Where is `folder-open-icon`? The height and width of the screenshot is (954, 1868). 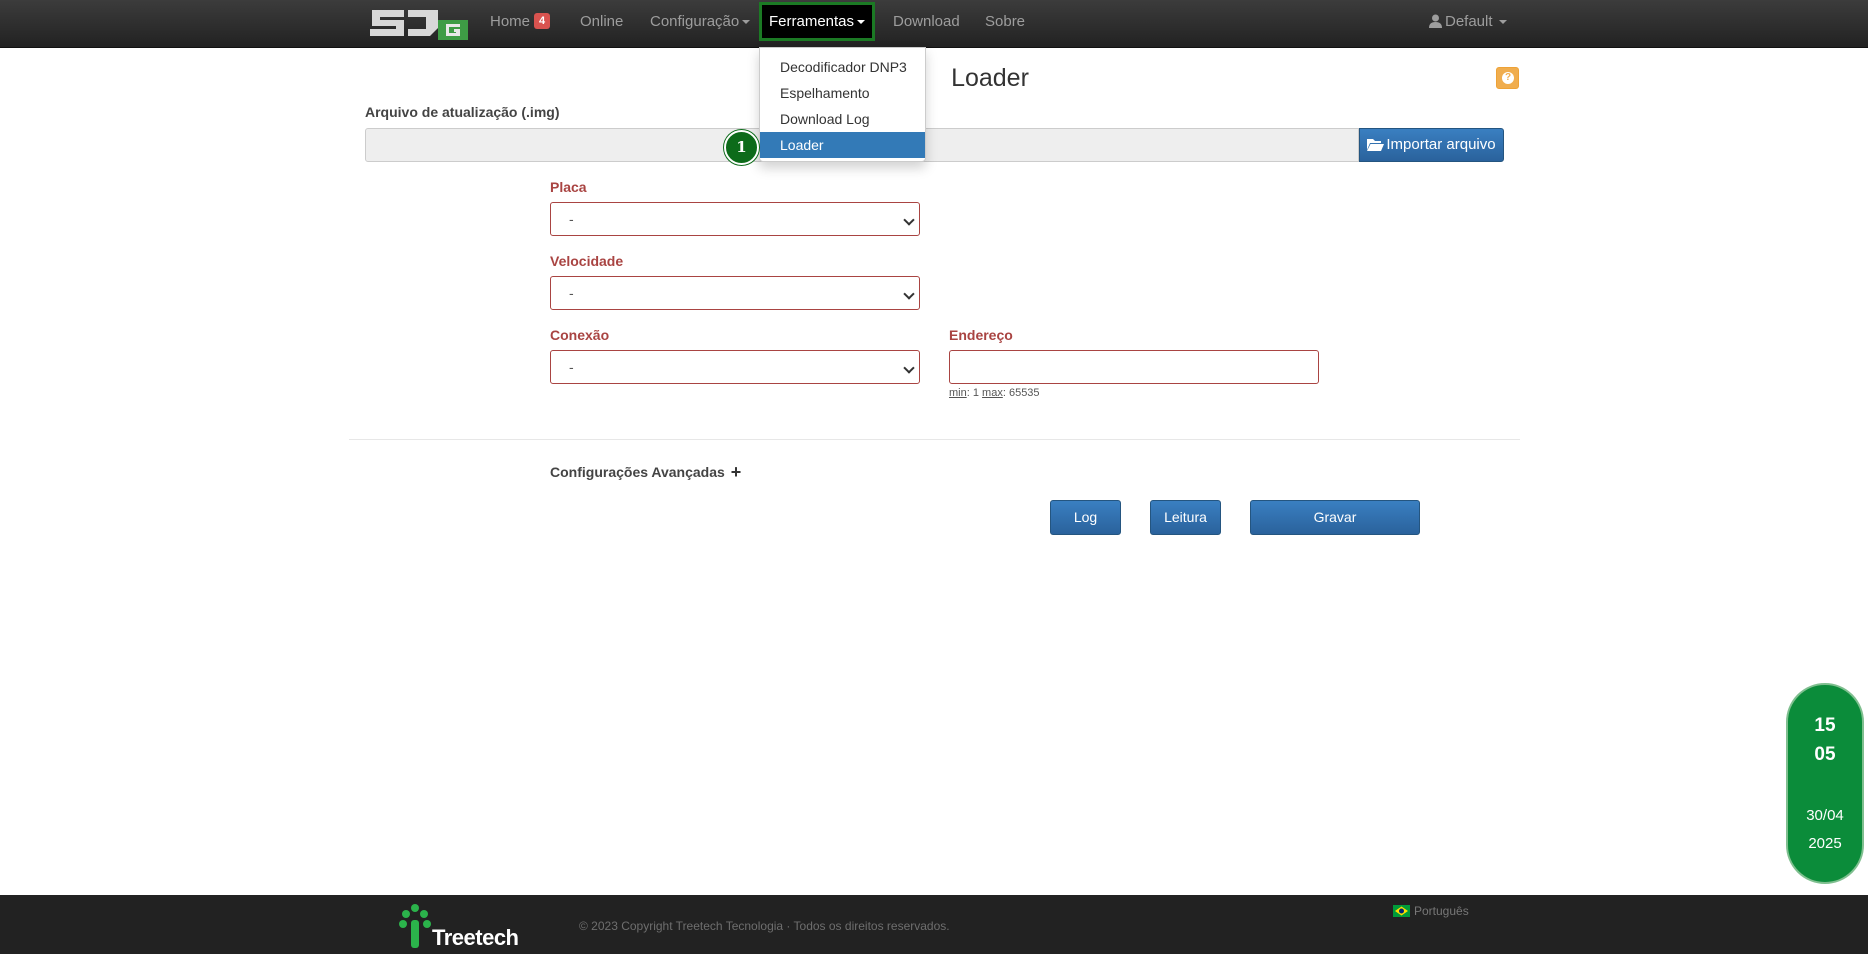
folder-open-icon is located at coordinates (1376, 145).